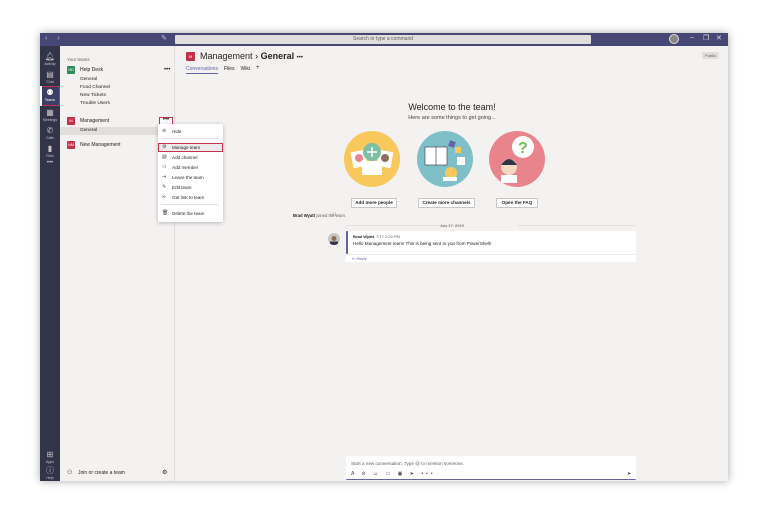  What do you see at coordinates (374, 203) in the screenshot?
I see `add-more-people-button: Add more people` at bounding box center [374, 203].